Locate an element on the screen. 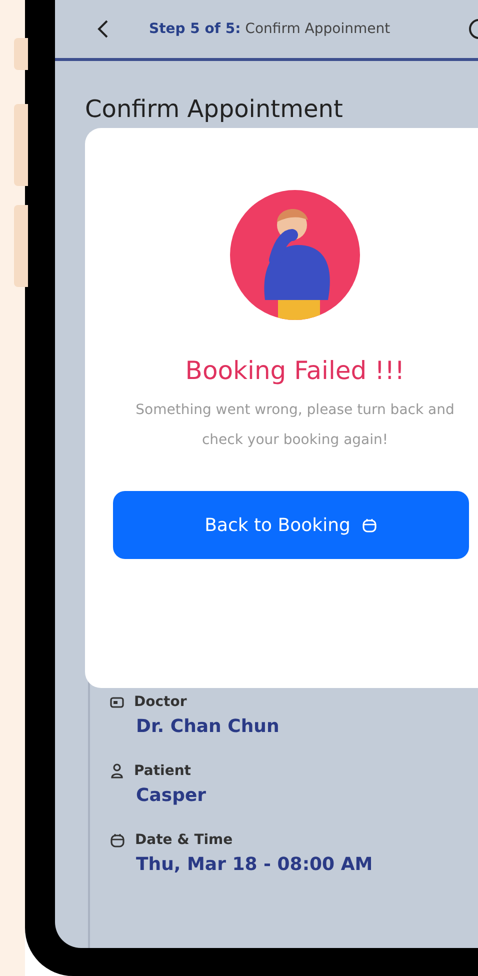 The height and width of the screenshot is (976, 478). dialog-title: Booking Failed !!! is located at coordinates (295, 370).